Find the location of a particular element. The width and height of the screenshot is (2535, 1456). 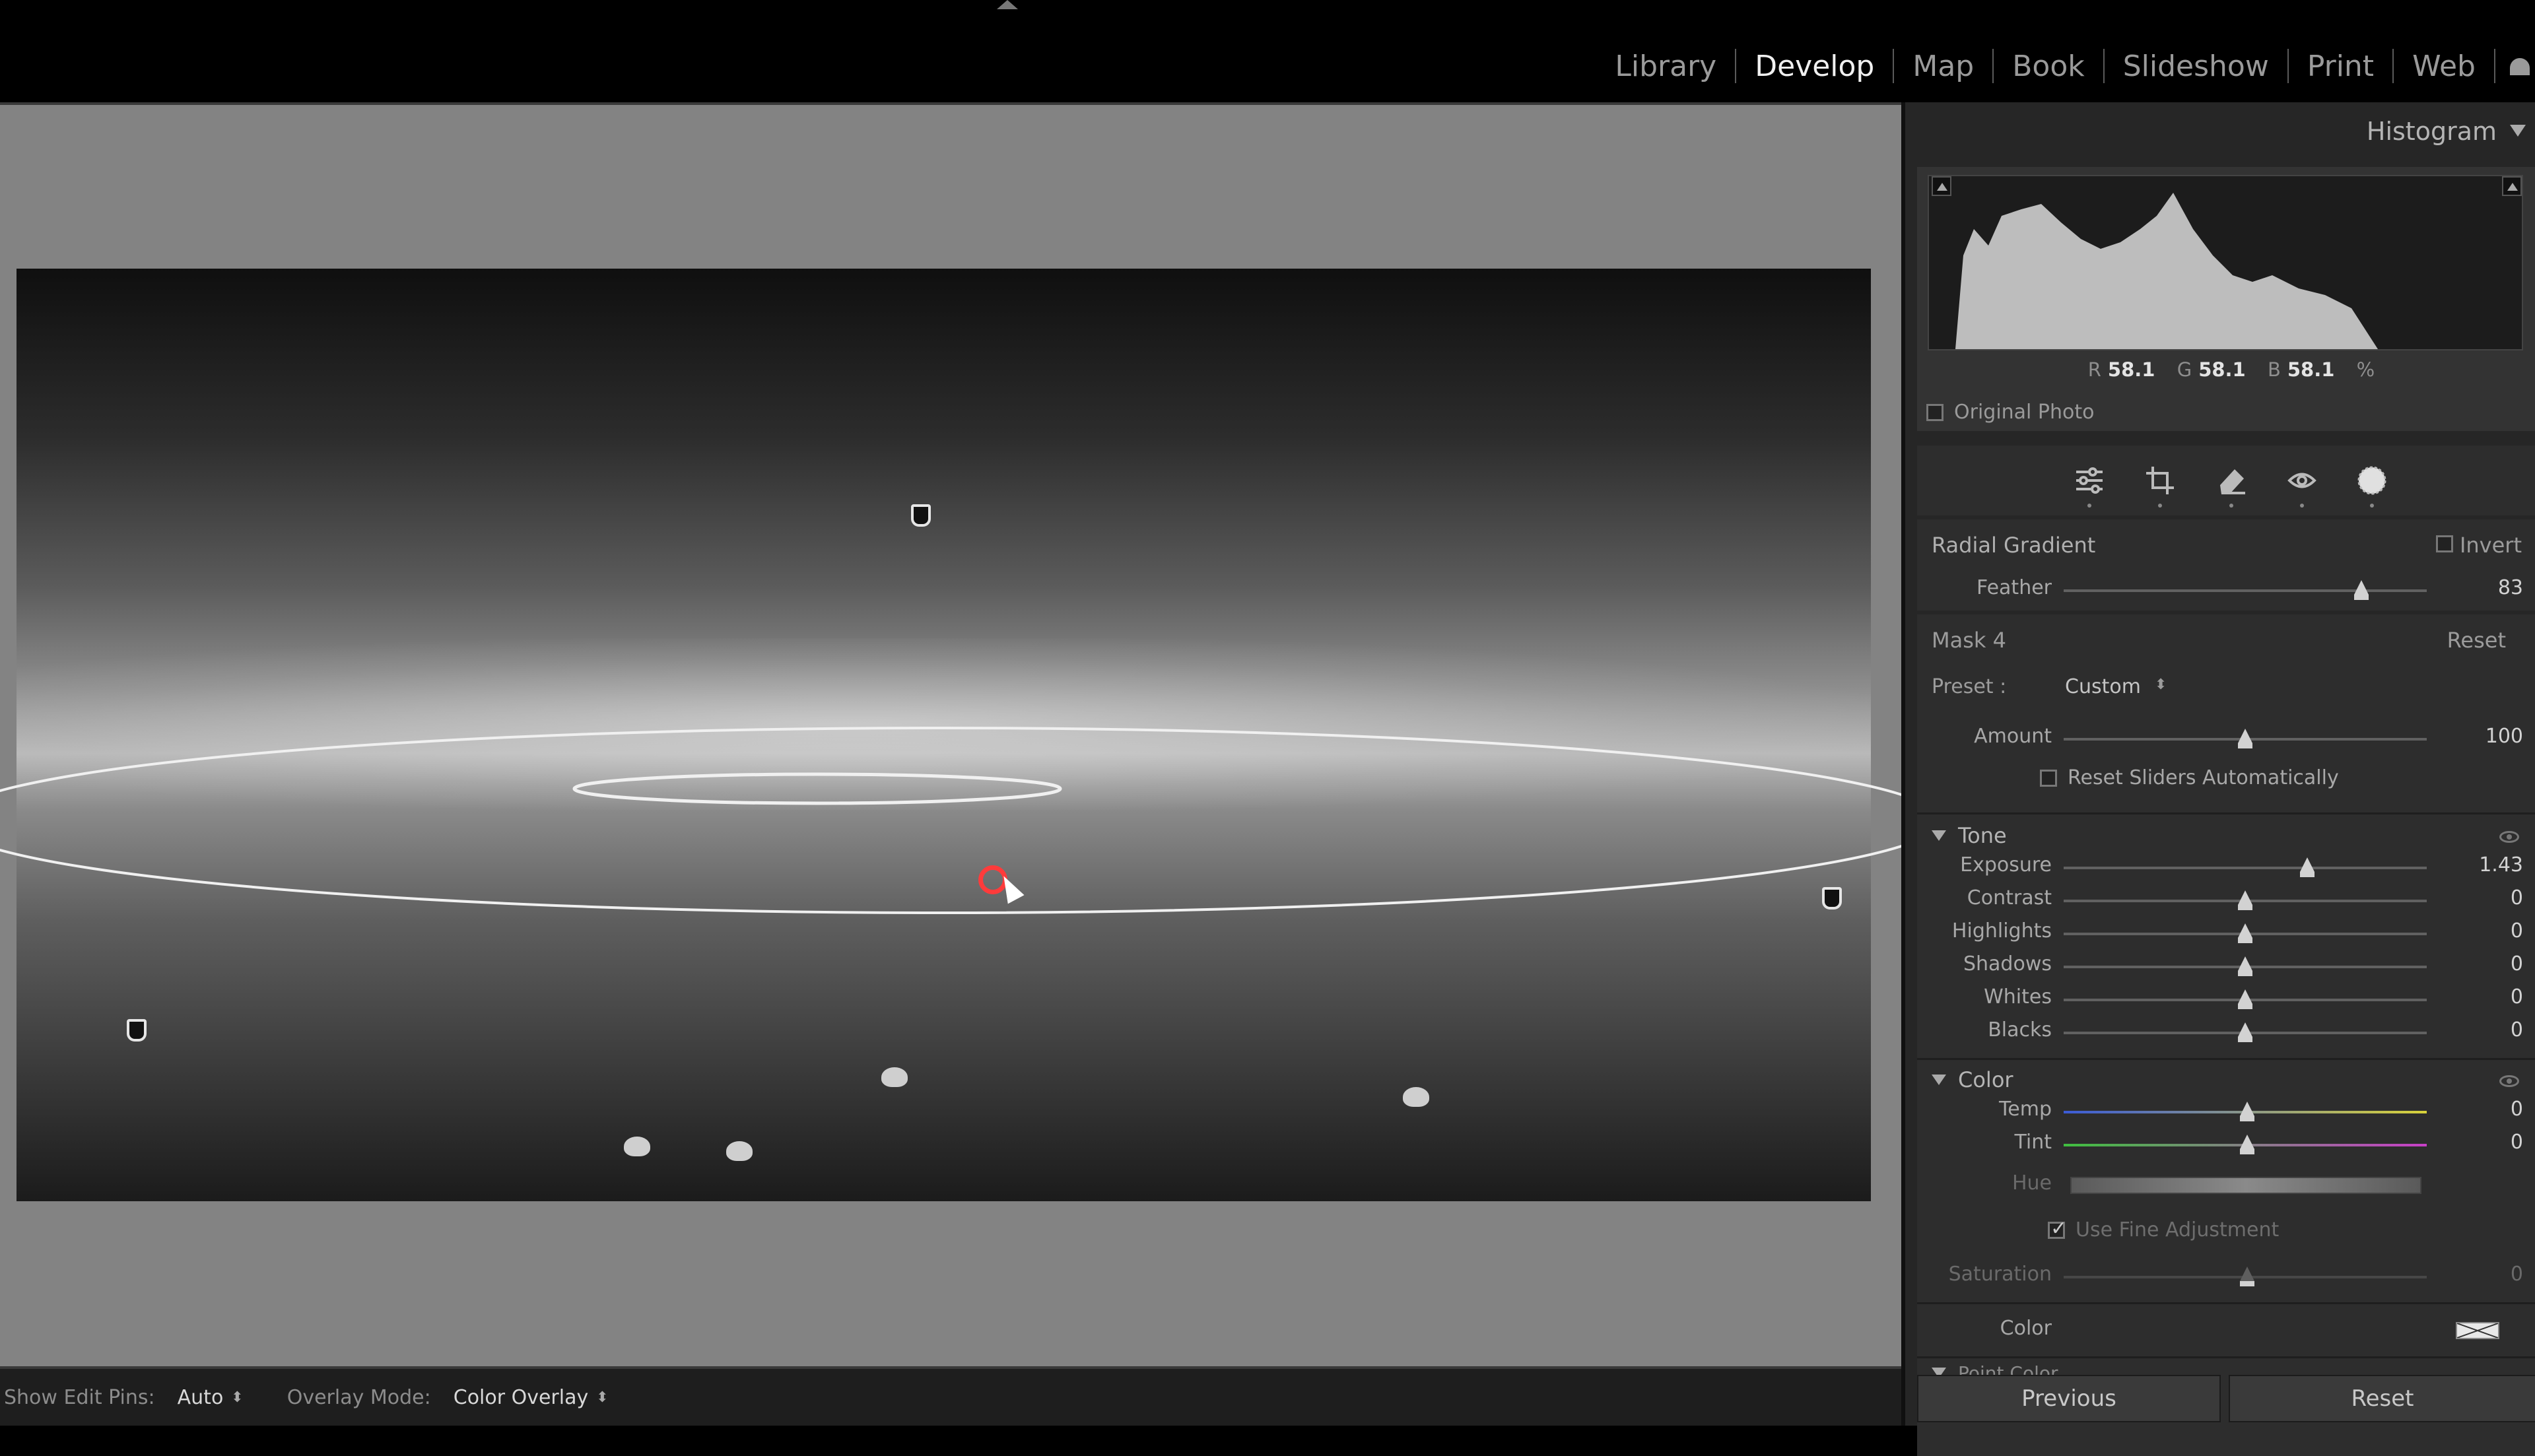

preset-label: Preset : is located at coordinates (1969, 686).